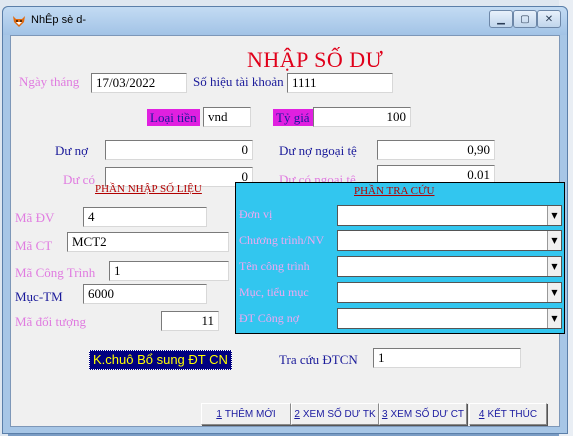 The image size is (573, 436). What do you see at coordinates (139, 83) in the screenshot?
I see `date-field: 17/03/2022` at bounding box center [139, 83].